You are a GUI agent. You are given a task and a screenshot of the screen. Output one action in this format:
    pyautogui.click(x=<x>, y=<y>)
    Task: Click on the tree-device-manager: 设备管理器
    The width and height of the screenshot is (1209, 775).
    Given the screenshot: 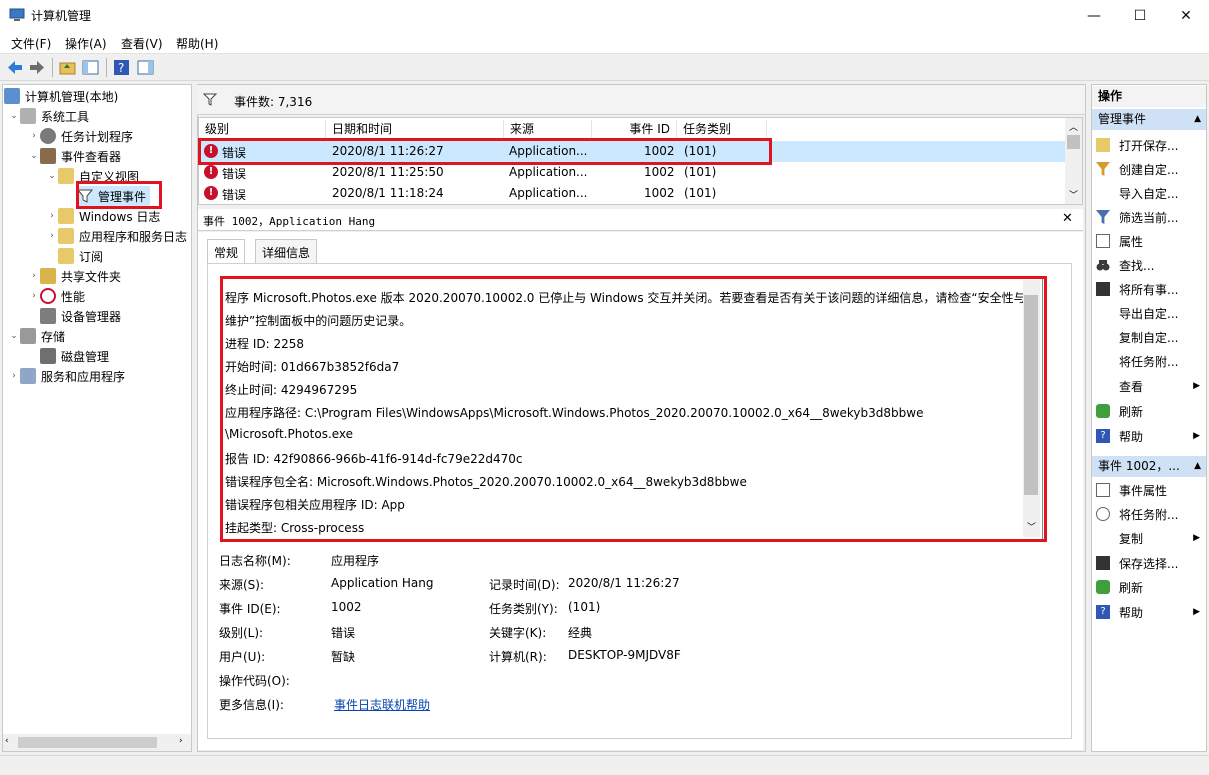 What is the action you would take?
    pyautogui.click(x=80, y=316)
    